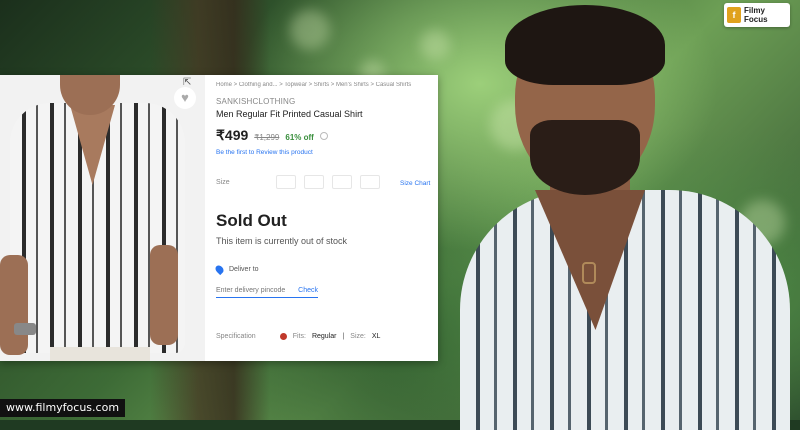 The width and height of the screenshot is (800, 430). I want to click on sold-out-heading: Sold Out, so click(251, 220).